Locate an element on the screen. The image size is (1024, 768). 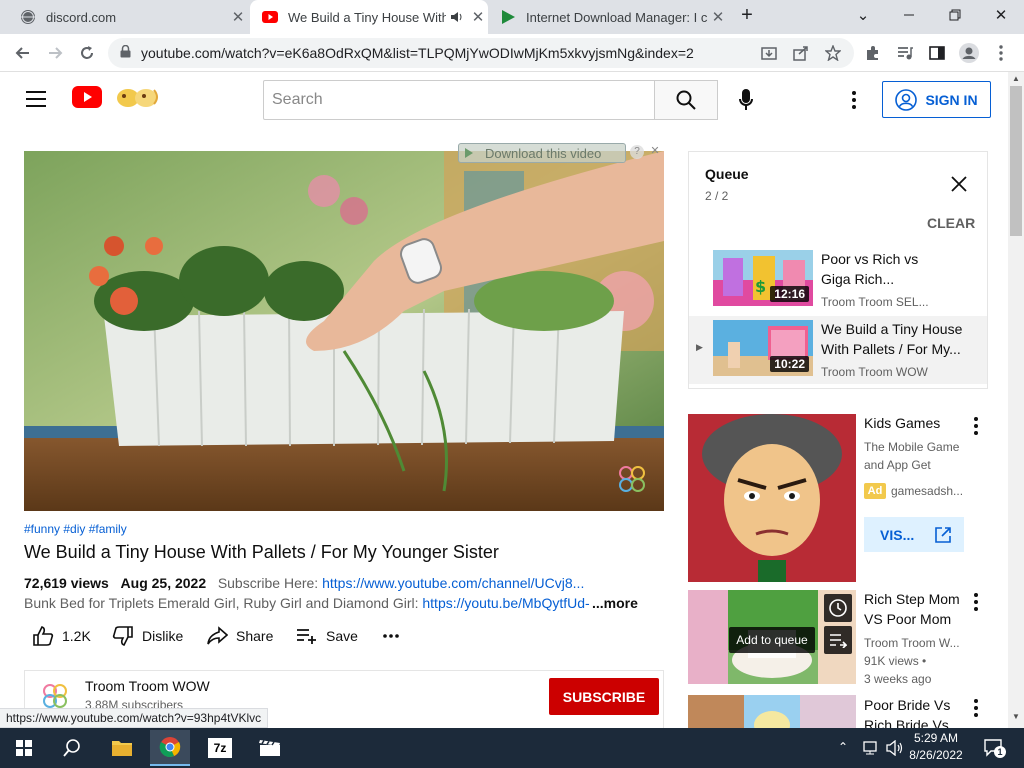
title-line: VS Poor Mom is located at coordinates (908, 619).